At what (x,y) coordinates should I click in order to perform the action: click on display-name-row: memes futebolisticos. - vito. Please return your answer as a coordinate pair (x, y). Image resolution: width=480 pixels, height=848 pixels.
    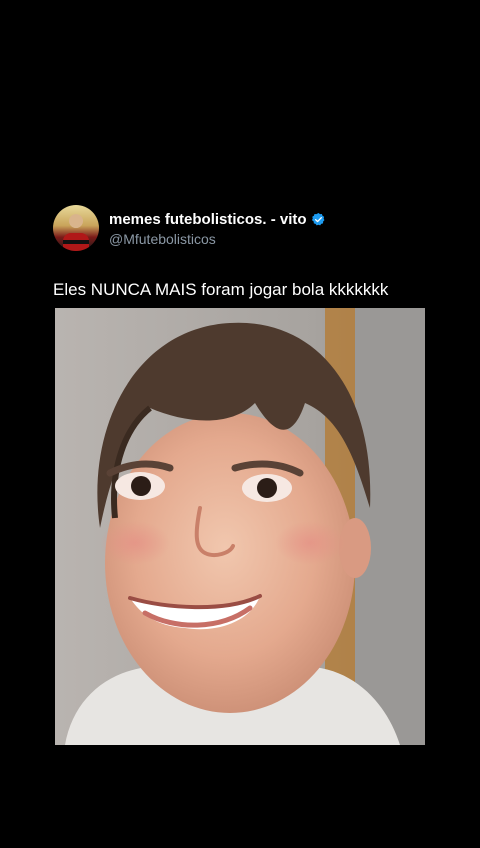
    Looking at the image, I should click on (217, 219).